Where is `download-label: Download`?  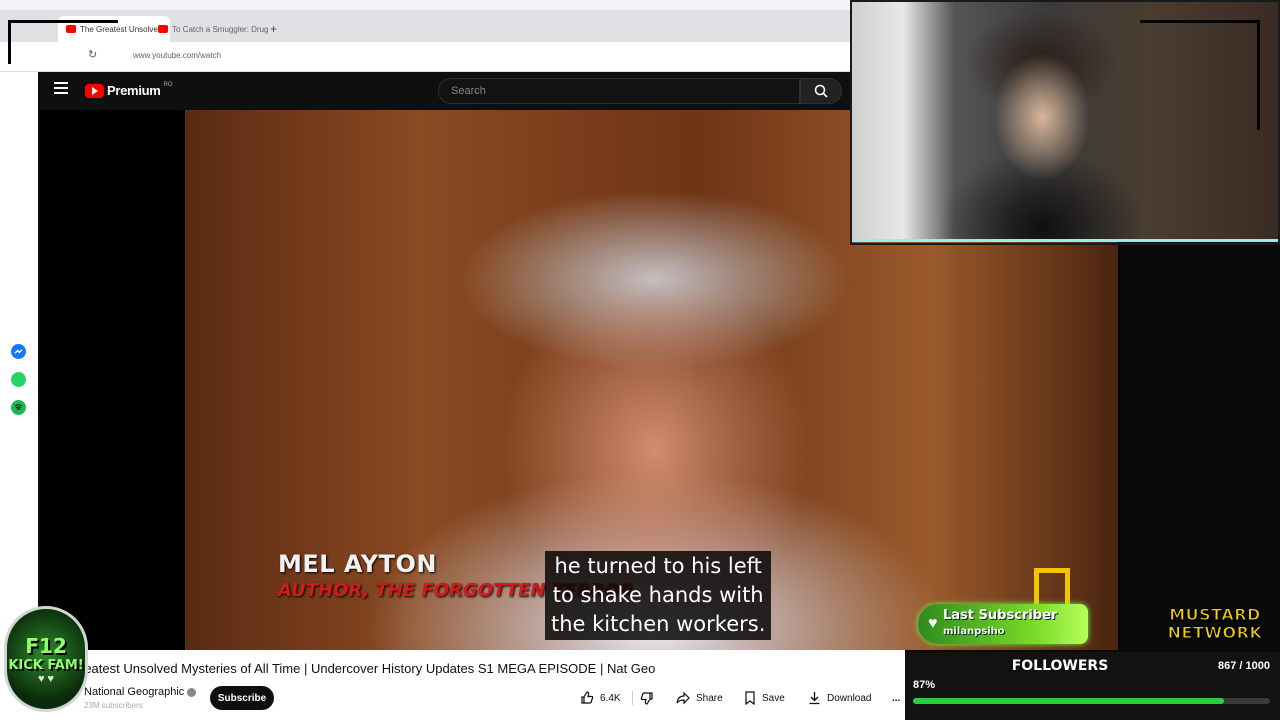 download-label: Download is located at coordinates (849, 698).